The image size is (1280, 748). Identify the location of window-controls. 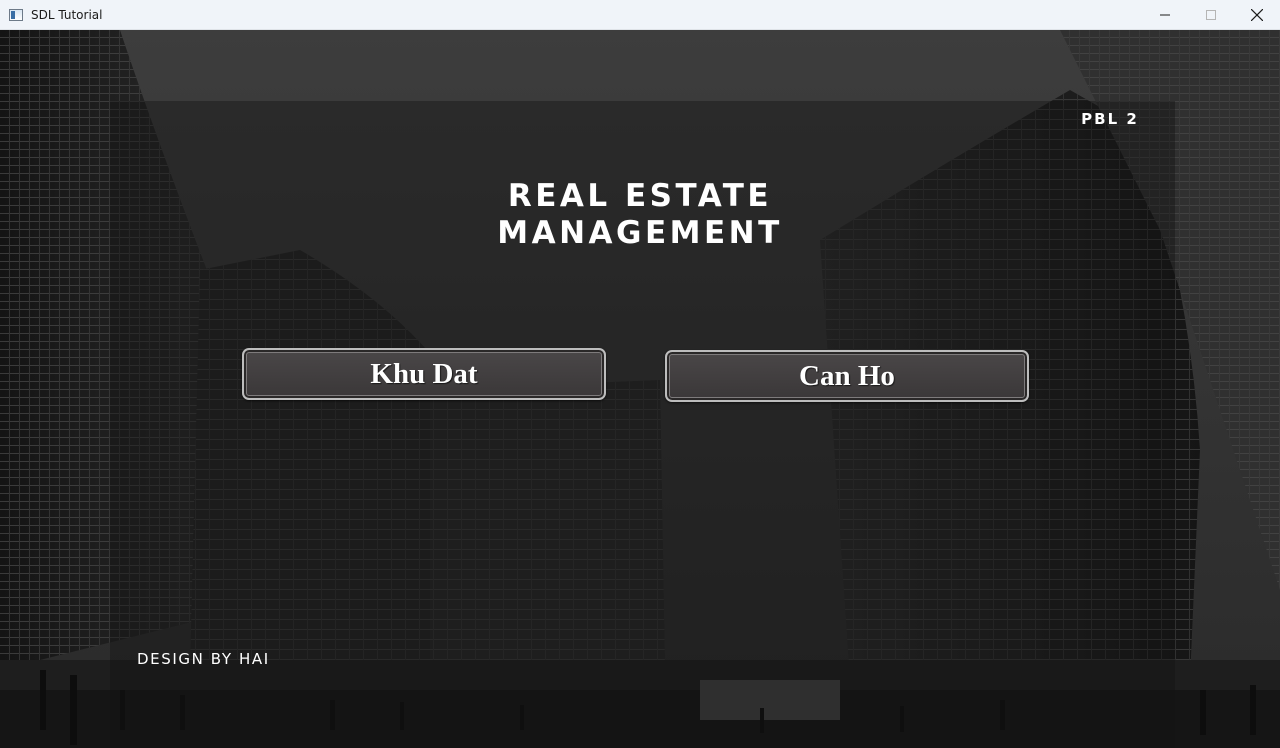
(1211, 15).